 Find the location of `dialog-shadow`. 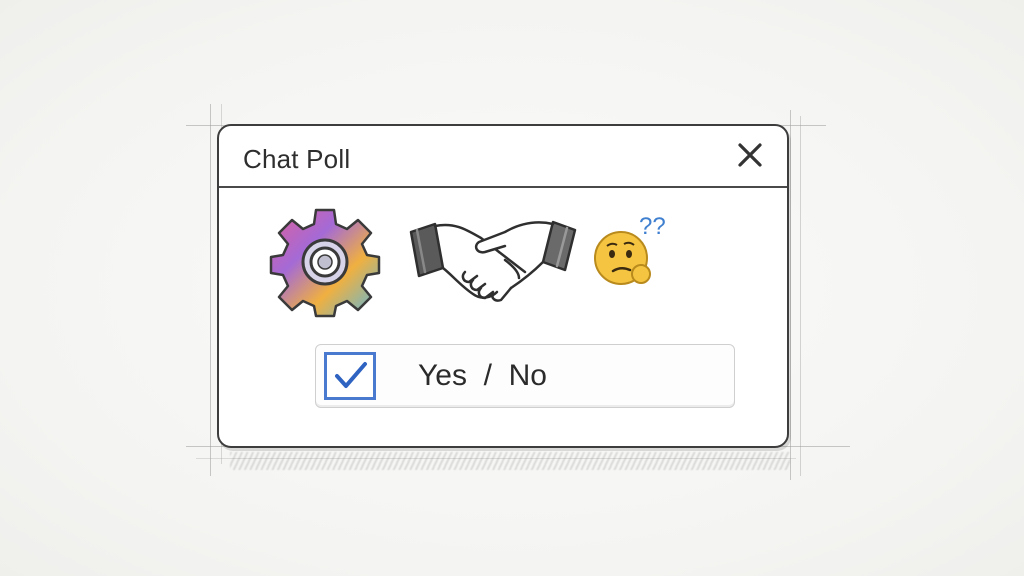

dialog-shadow is located at coordinates (510, 461).